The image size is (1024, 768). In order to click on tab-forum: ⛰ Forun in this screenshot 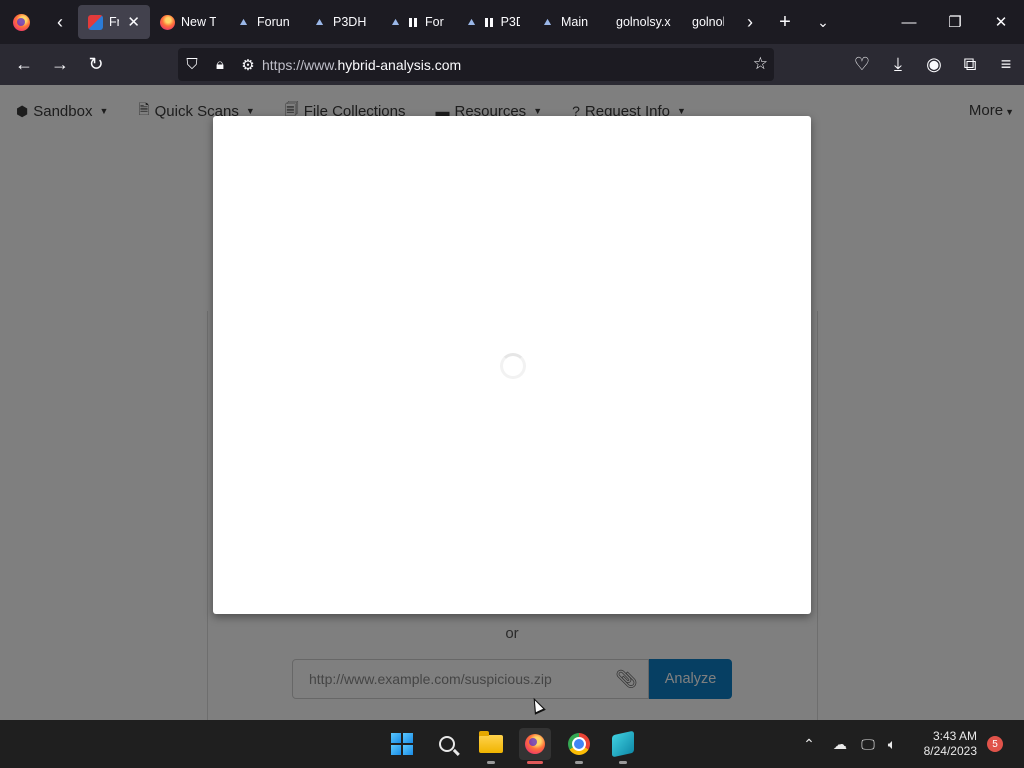, I will do `click(264, 22)`.